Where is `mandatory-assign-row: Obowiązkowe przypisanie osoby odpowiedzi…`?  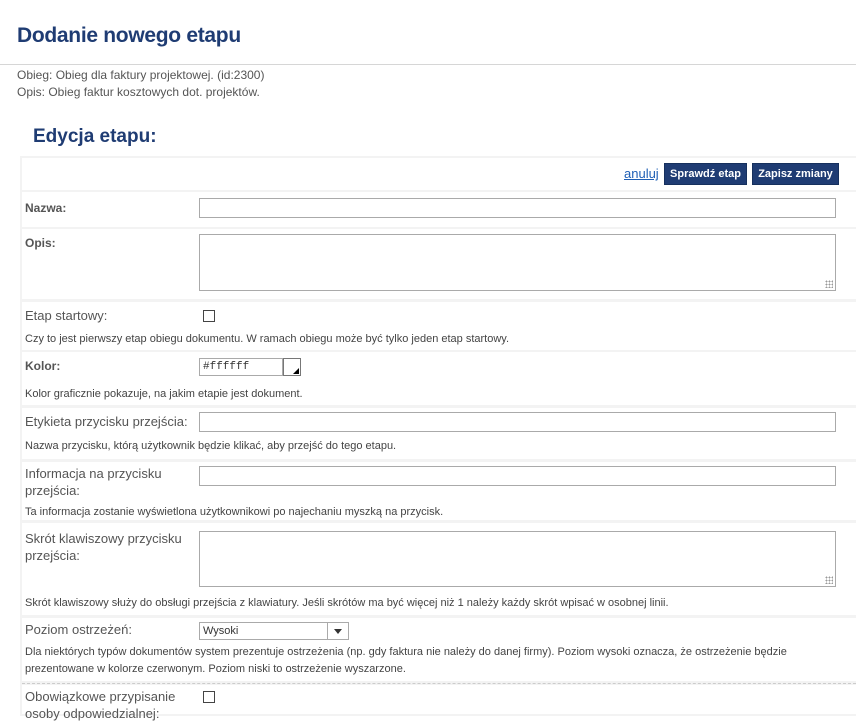 mandatory-assign-row: Obowiązkowe przypisanie osoby odpowiedzi… is located at coordinates (439, 703).